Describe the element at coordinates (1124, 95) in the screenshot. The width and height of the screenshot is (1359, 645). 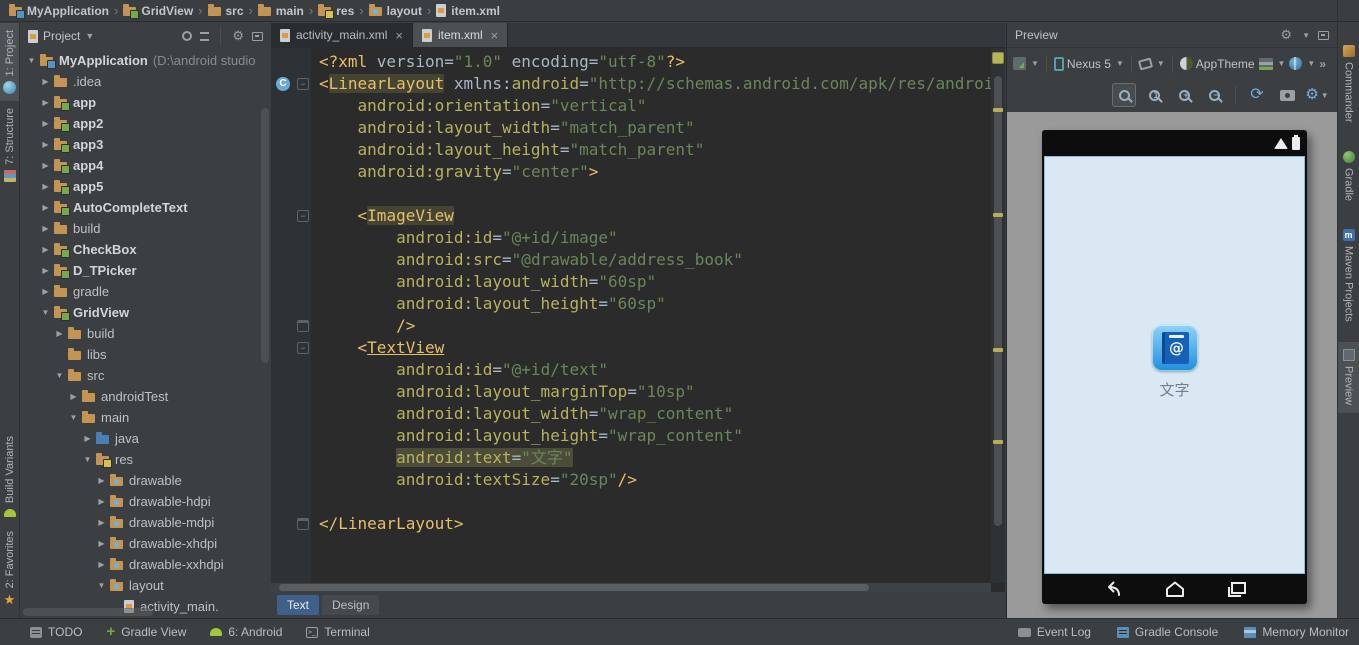
I see `zoom-to-fit-button` at that location.